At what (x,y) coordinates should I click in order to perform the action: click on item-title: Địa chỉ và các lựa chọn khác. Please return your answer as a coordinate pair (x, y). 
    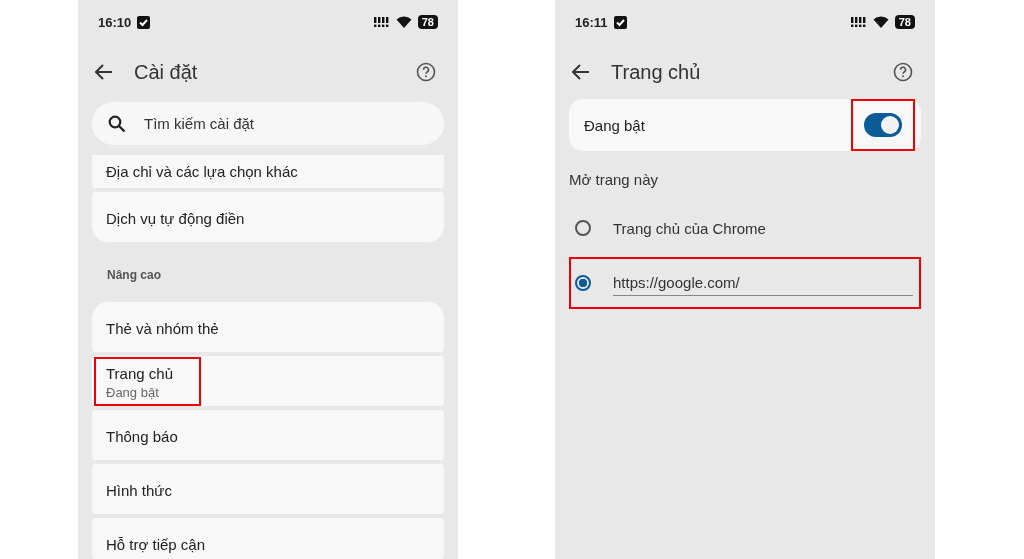
    Looking at the image, I should click on (202, 171).